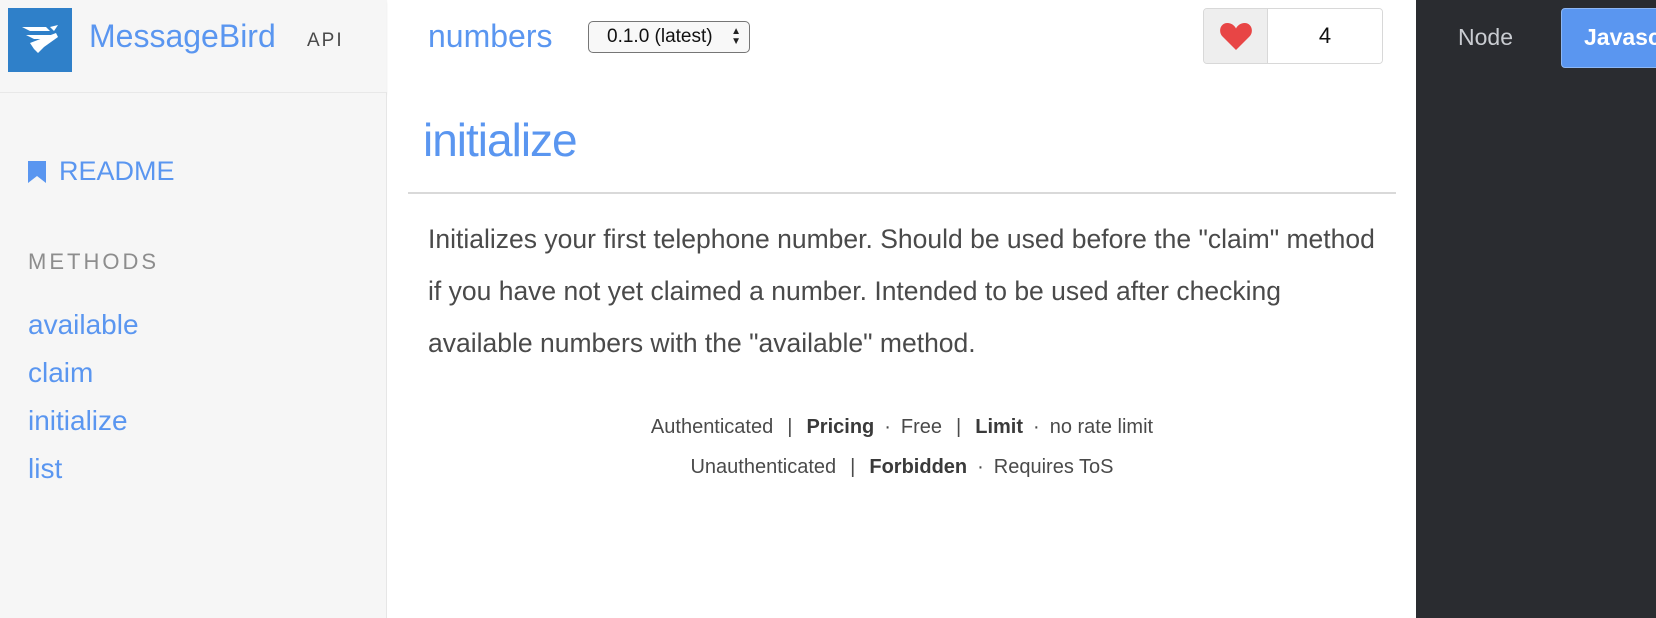 This screenshot has height=618, width=1656. Describe the element at coordinates (1101, 427) in the screenshot. I see `limit-value: no rate limit` at that location.